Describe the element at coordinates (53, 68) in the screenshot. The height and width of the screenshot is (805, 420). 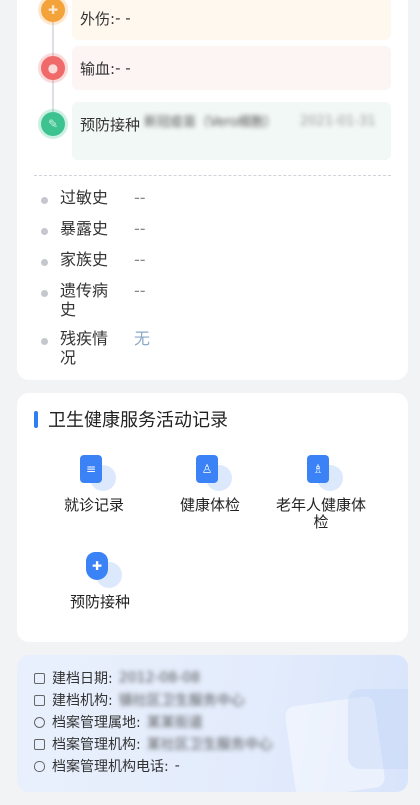
I see `blood-drop-icon: ●` at that location.